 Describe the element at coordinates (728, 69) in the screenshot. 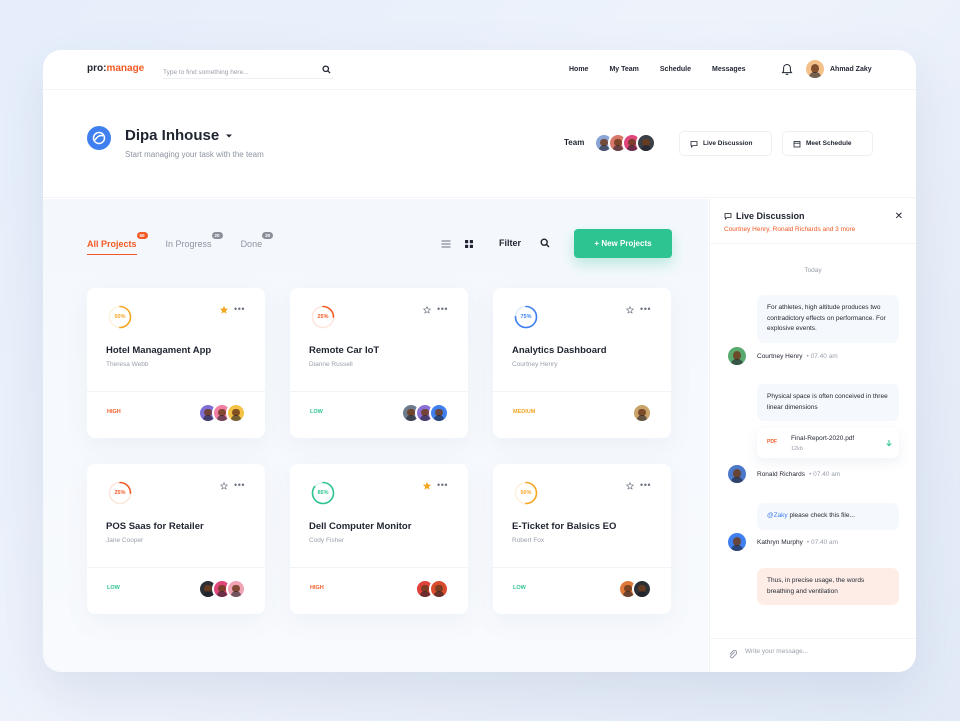

I see `nav-messages: Messages` at that location.